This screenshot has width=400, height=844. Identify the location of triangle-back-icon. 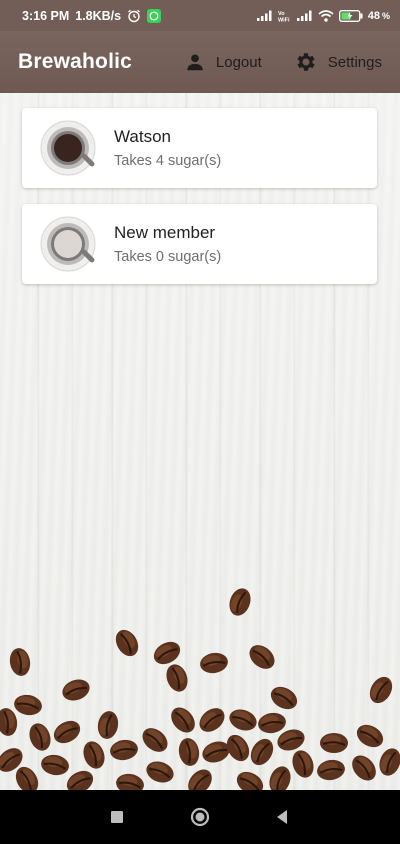
(282, 817).